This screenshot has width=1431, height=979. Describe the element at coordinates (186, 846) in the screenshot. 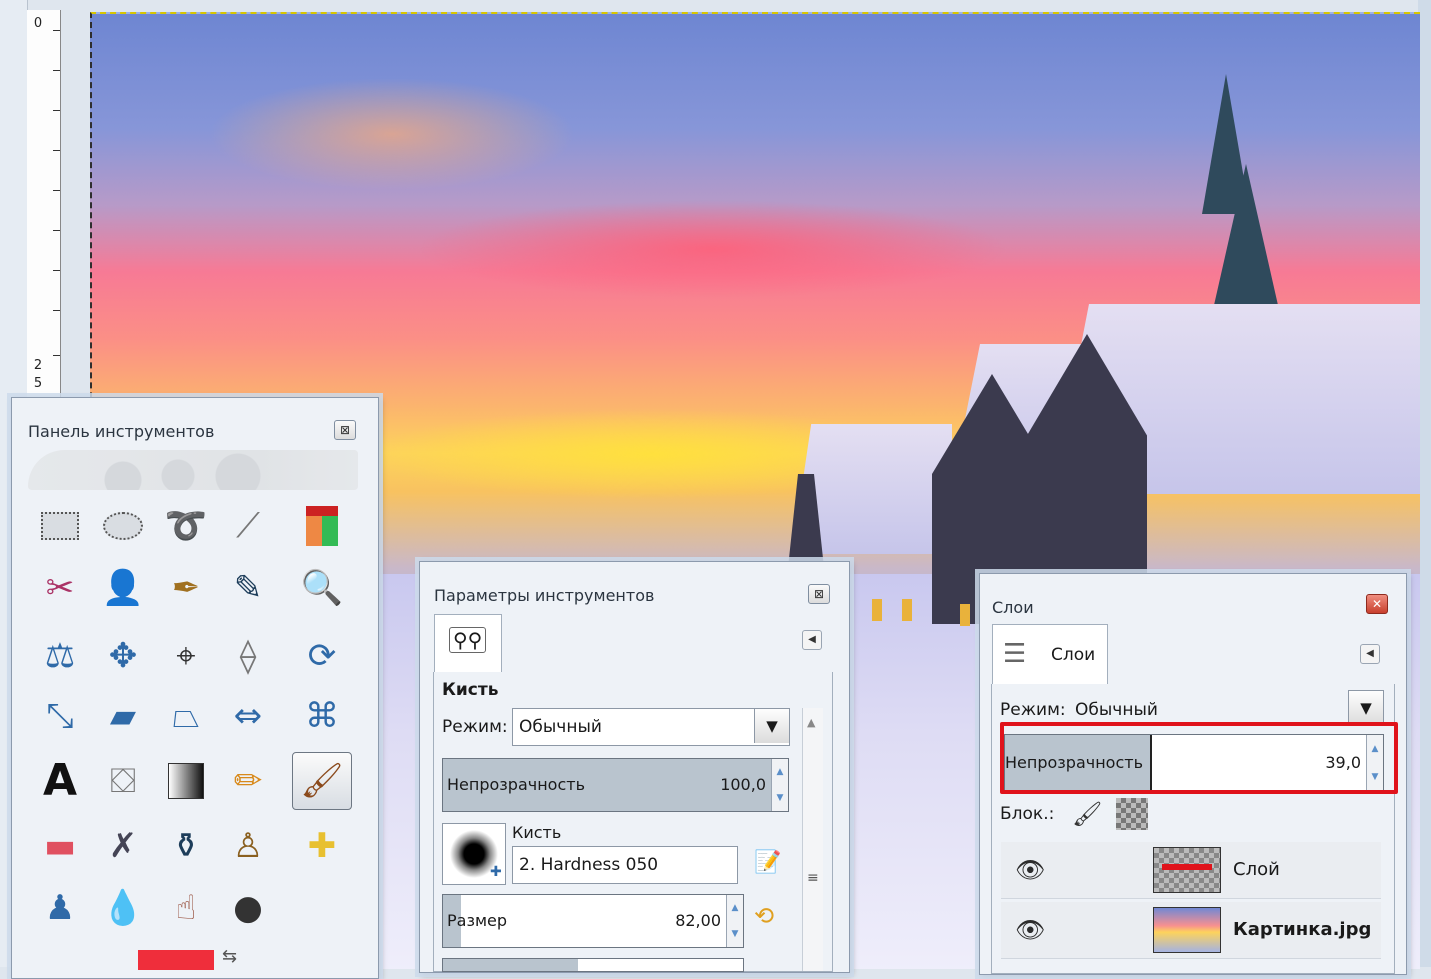

I see `ink-icon: ⚱` at that location.